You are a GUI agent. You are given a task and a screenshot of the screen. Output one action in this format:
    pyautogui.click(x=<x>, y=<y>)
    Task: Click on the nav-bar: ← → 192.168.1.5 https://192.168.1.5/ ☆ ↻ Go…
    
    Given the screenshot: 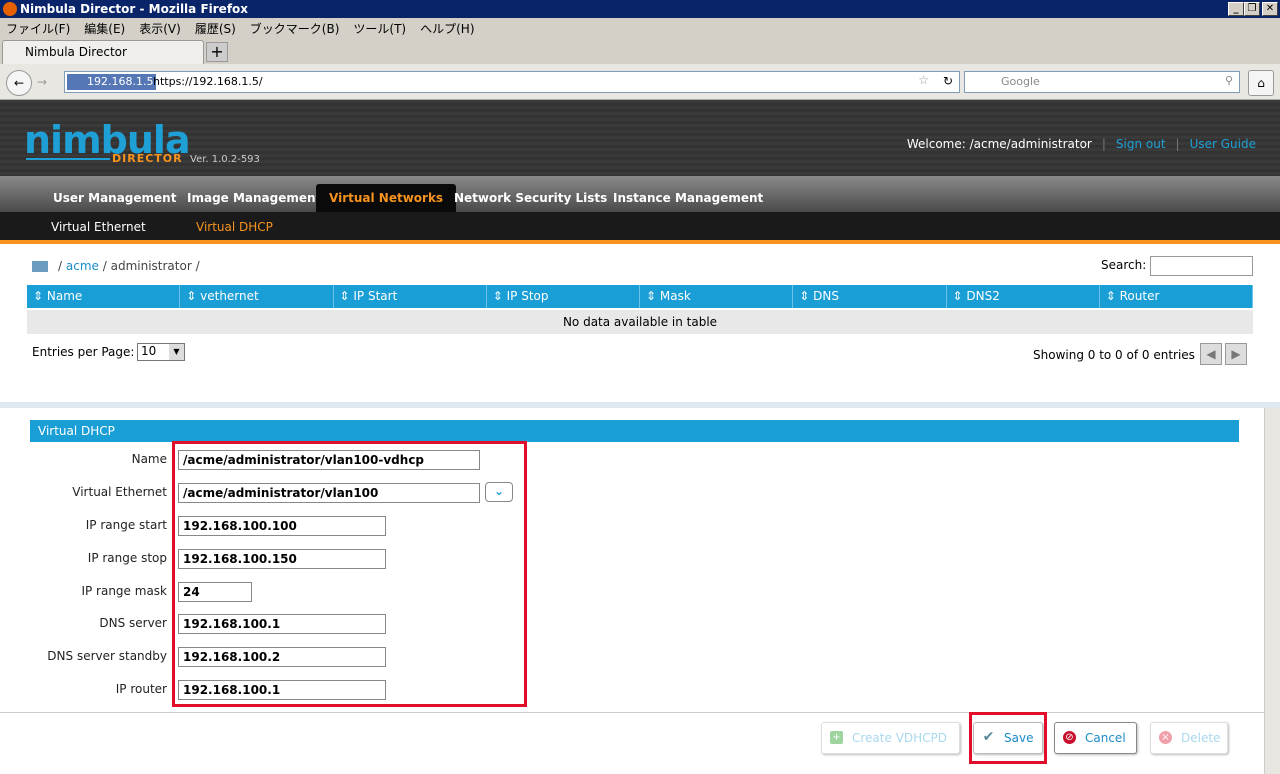 What is the action you would take?
    pyautogui.click(x=640, y=82)
    